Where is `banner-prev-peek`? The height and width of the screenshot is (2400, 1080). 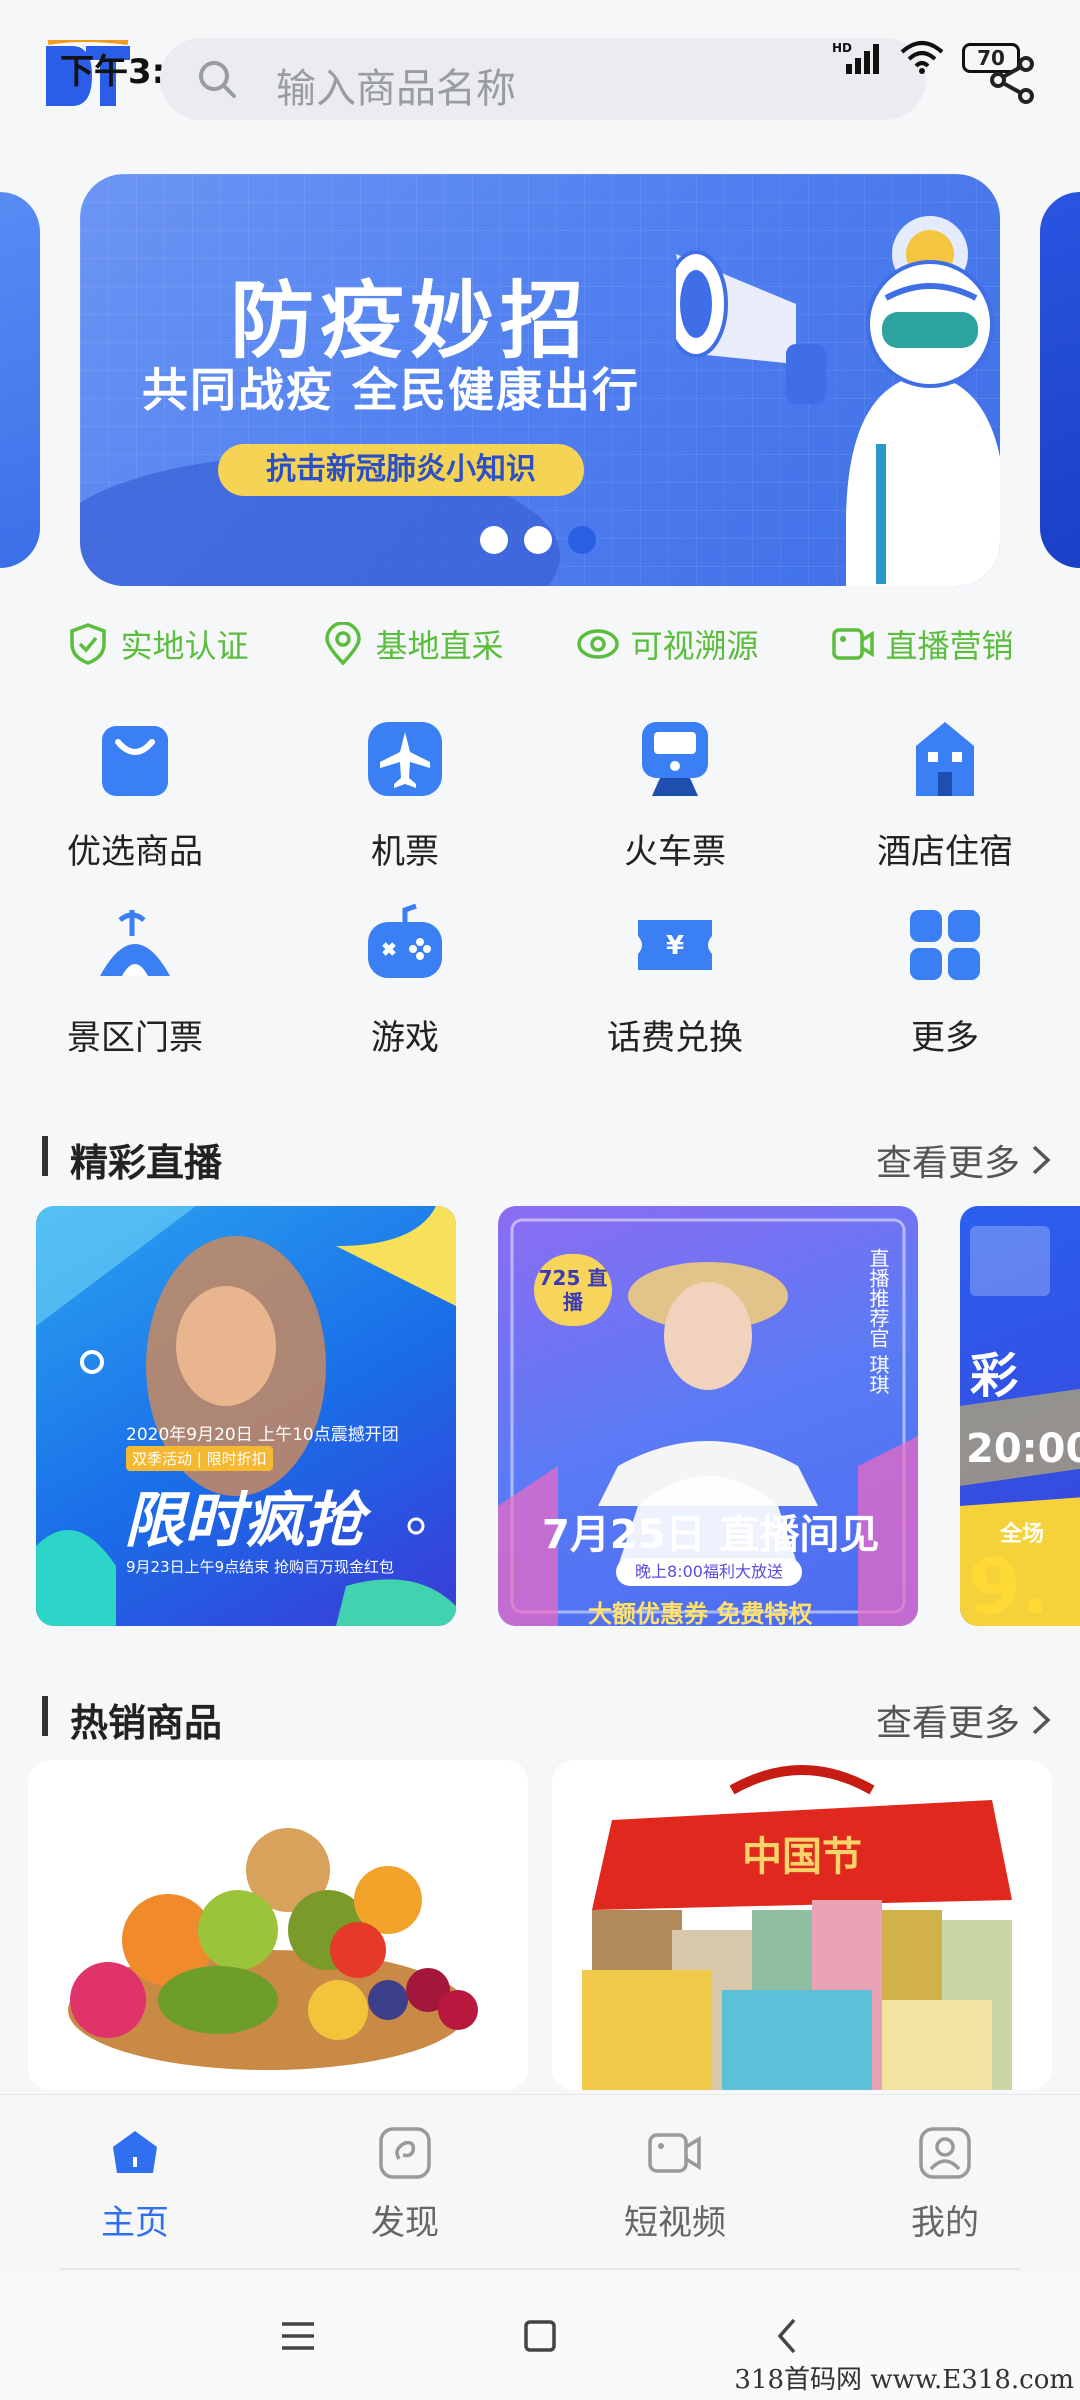 banner-prev-peek is located at coordinates (20, 380).